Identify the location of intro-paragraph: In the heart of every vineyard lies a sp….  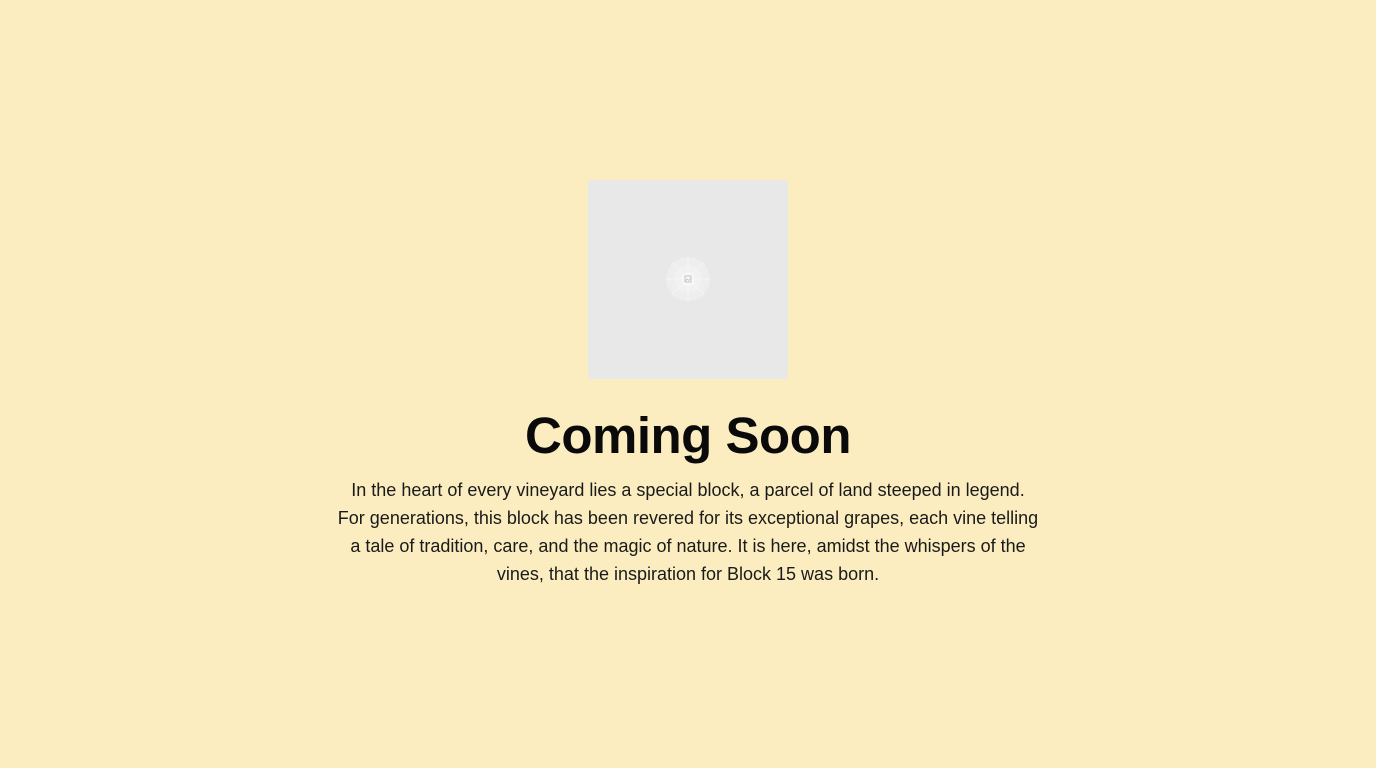
(688, 532).